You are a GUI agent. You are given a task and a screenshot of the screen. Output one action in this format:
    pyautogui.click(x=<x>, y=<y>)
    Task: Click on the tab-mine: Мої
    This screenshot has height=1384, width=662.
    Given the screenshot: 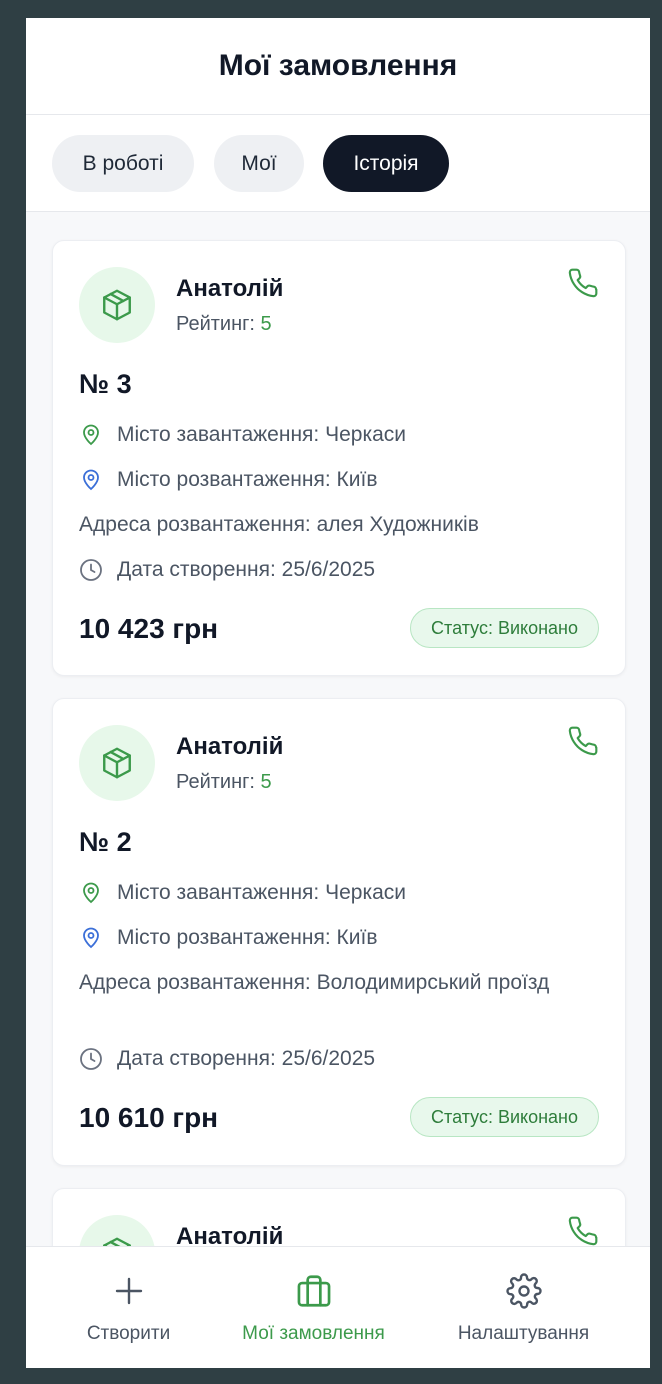 What is the action you would take?
    pyautogui.click(x=259, y=163)
    